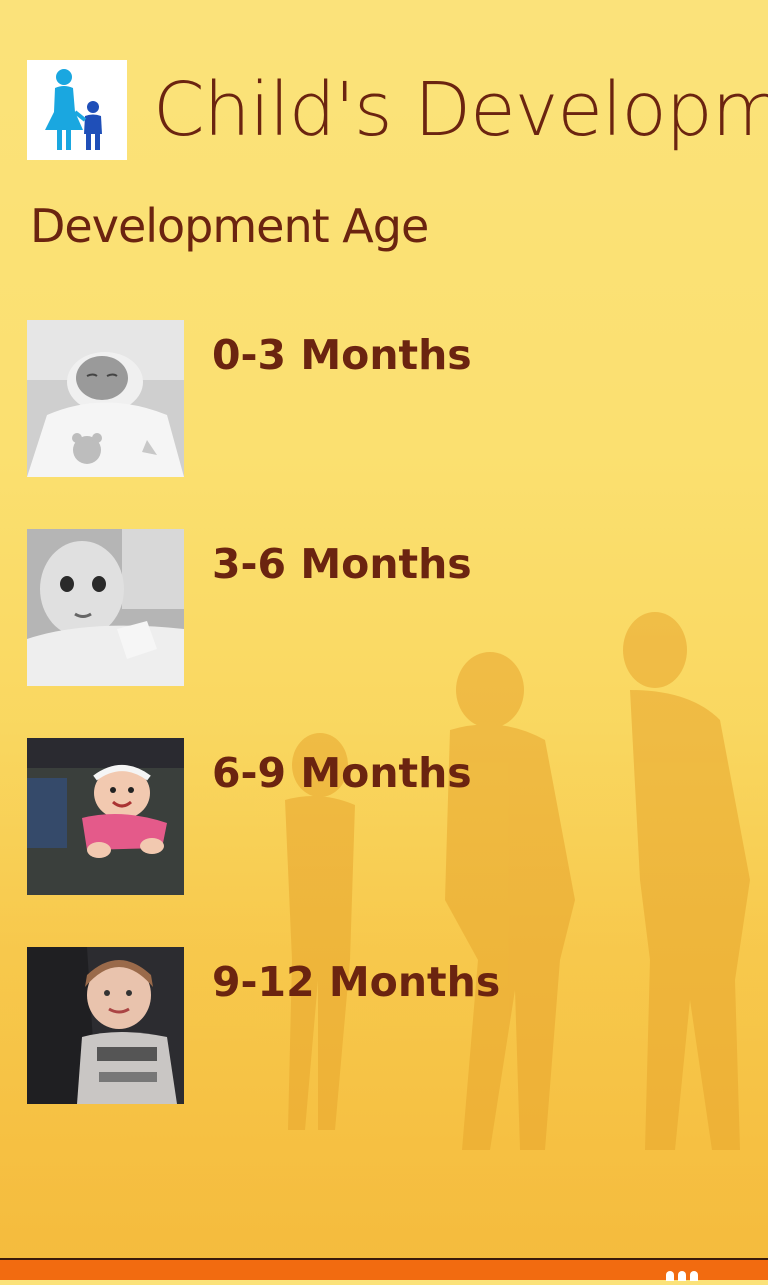 The width and height of the screenshot is (768, 1285). I want to click on sleeping-newborn-photo, so click(105, 398).